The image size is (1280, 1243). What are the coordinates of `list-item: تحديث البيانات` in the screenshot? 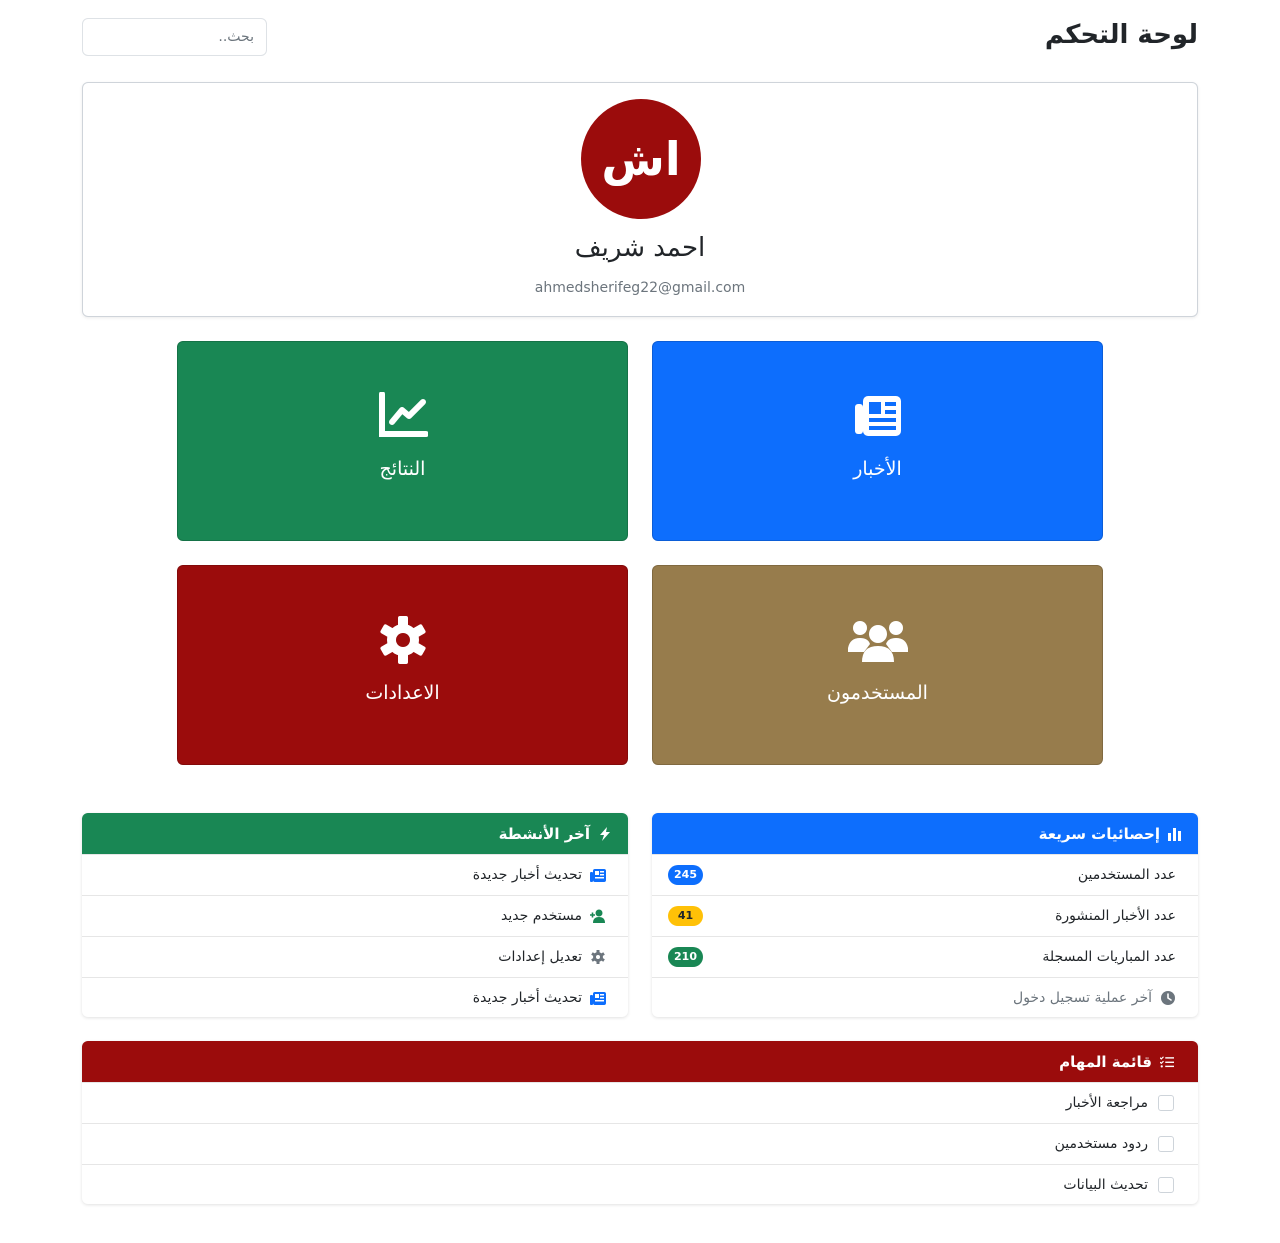 It's located at (640, 1184).